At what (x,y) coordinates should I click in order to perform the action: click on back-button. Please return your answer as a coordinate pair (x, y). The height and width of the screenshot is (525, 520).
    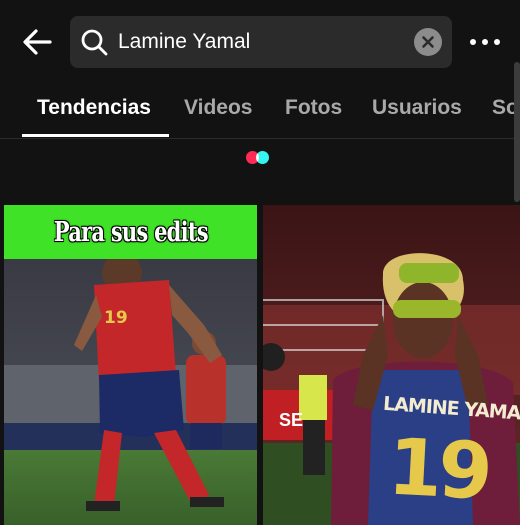
    Looking at the image, I should click on (38, 42).